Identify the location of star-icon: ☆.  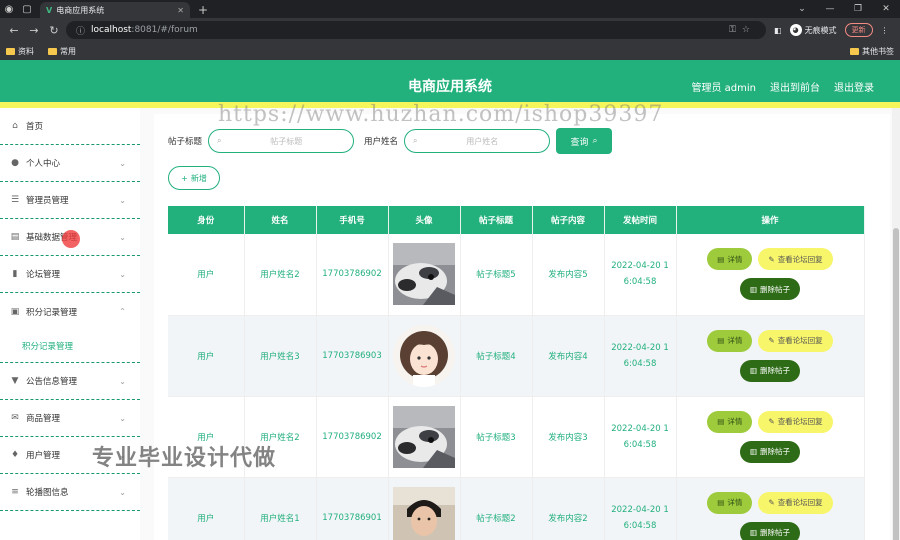
(749, 30).